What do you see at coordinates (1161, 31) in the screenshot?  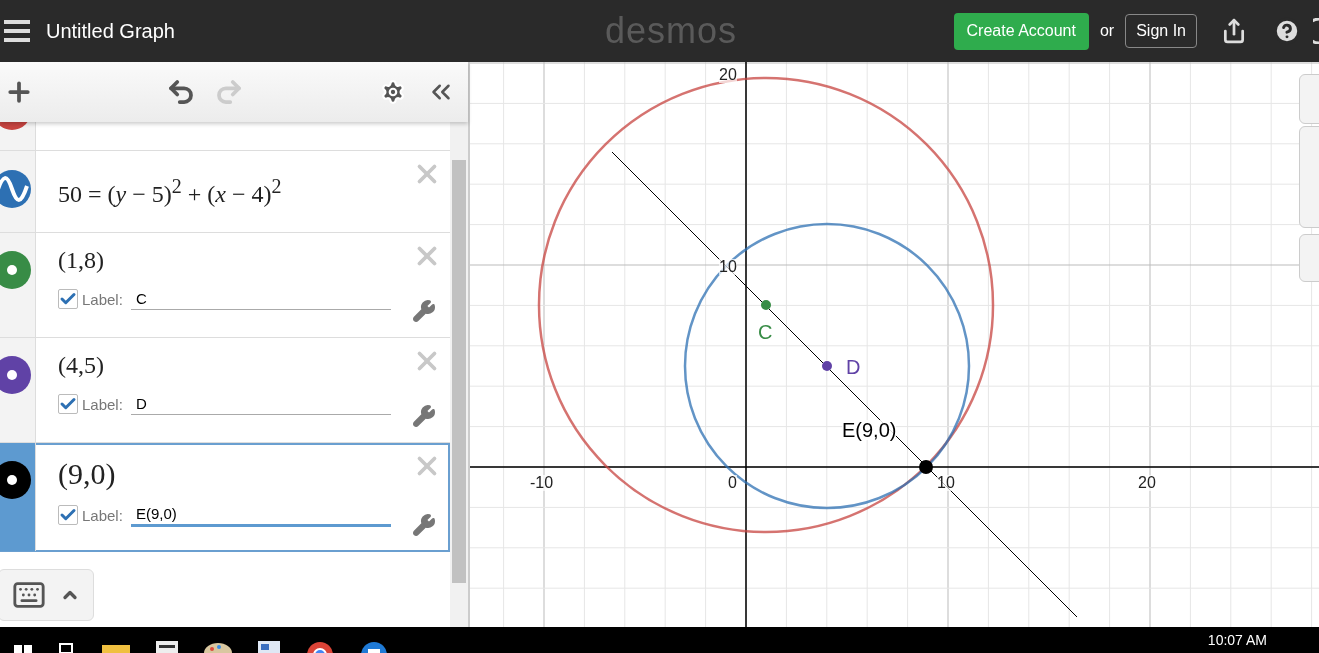 I see `sign-in-button: Sign In` at bounding box center [1161, 31].